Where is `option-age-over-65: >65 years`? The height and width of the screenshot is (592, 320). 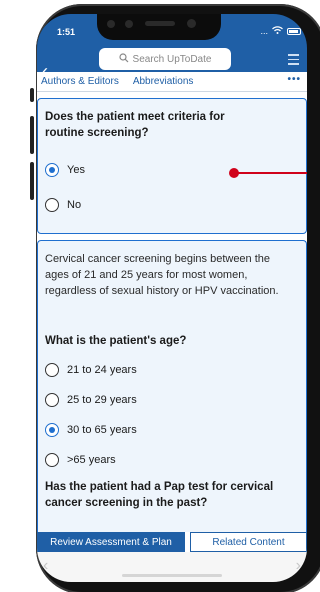 option-age-over-65: >65 years is located at coordinates (80, 460).